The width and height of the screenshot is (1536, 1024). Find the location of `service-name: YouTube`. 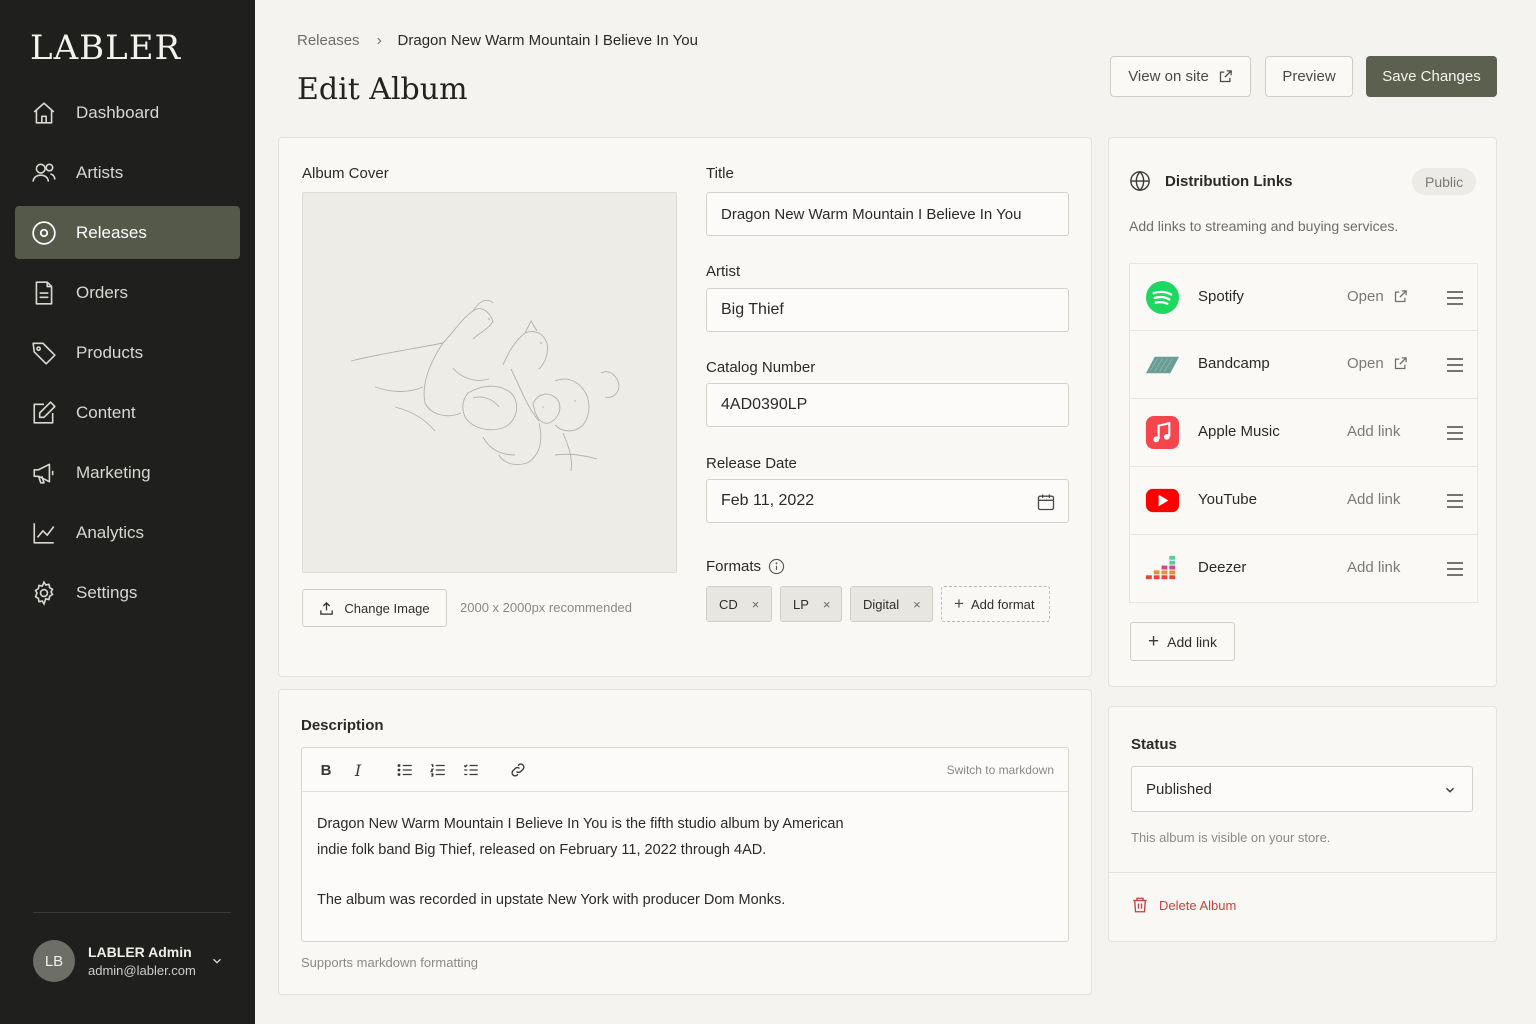

service-name: YouTube is located at coordinates (1227, 499).